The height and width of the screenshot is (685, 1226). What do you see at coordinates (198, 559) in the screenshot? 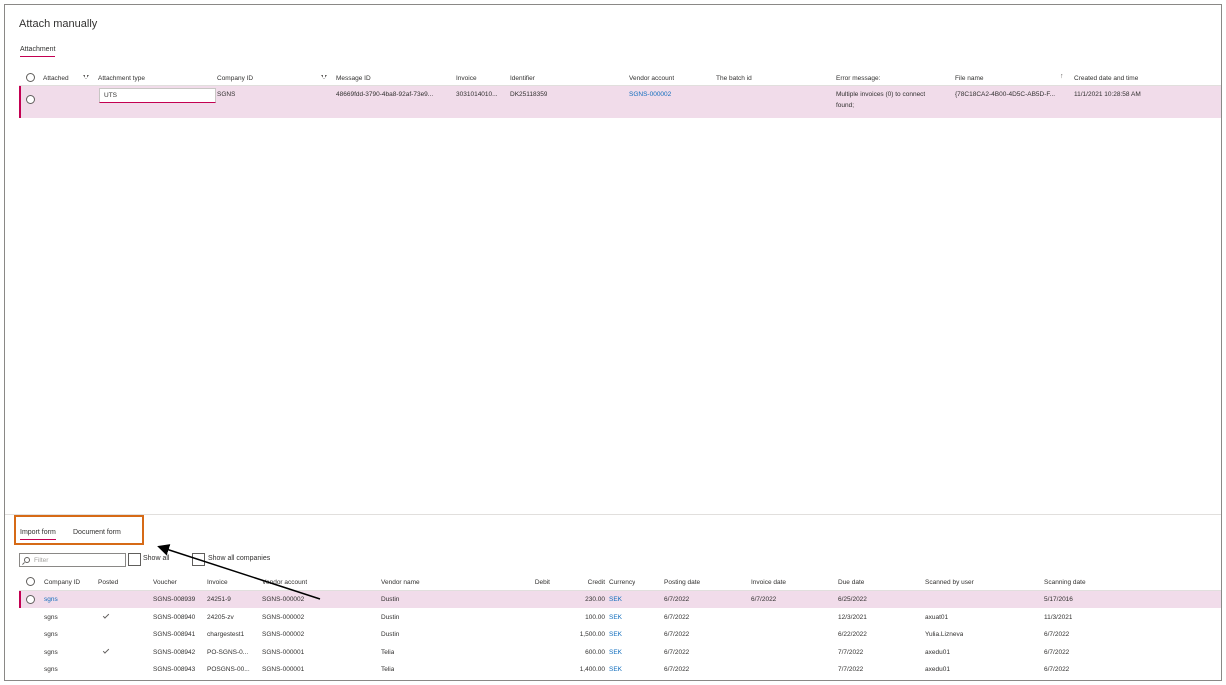
I see `show-all-companies-checkbox` at bounding box center [198, 559].